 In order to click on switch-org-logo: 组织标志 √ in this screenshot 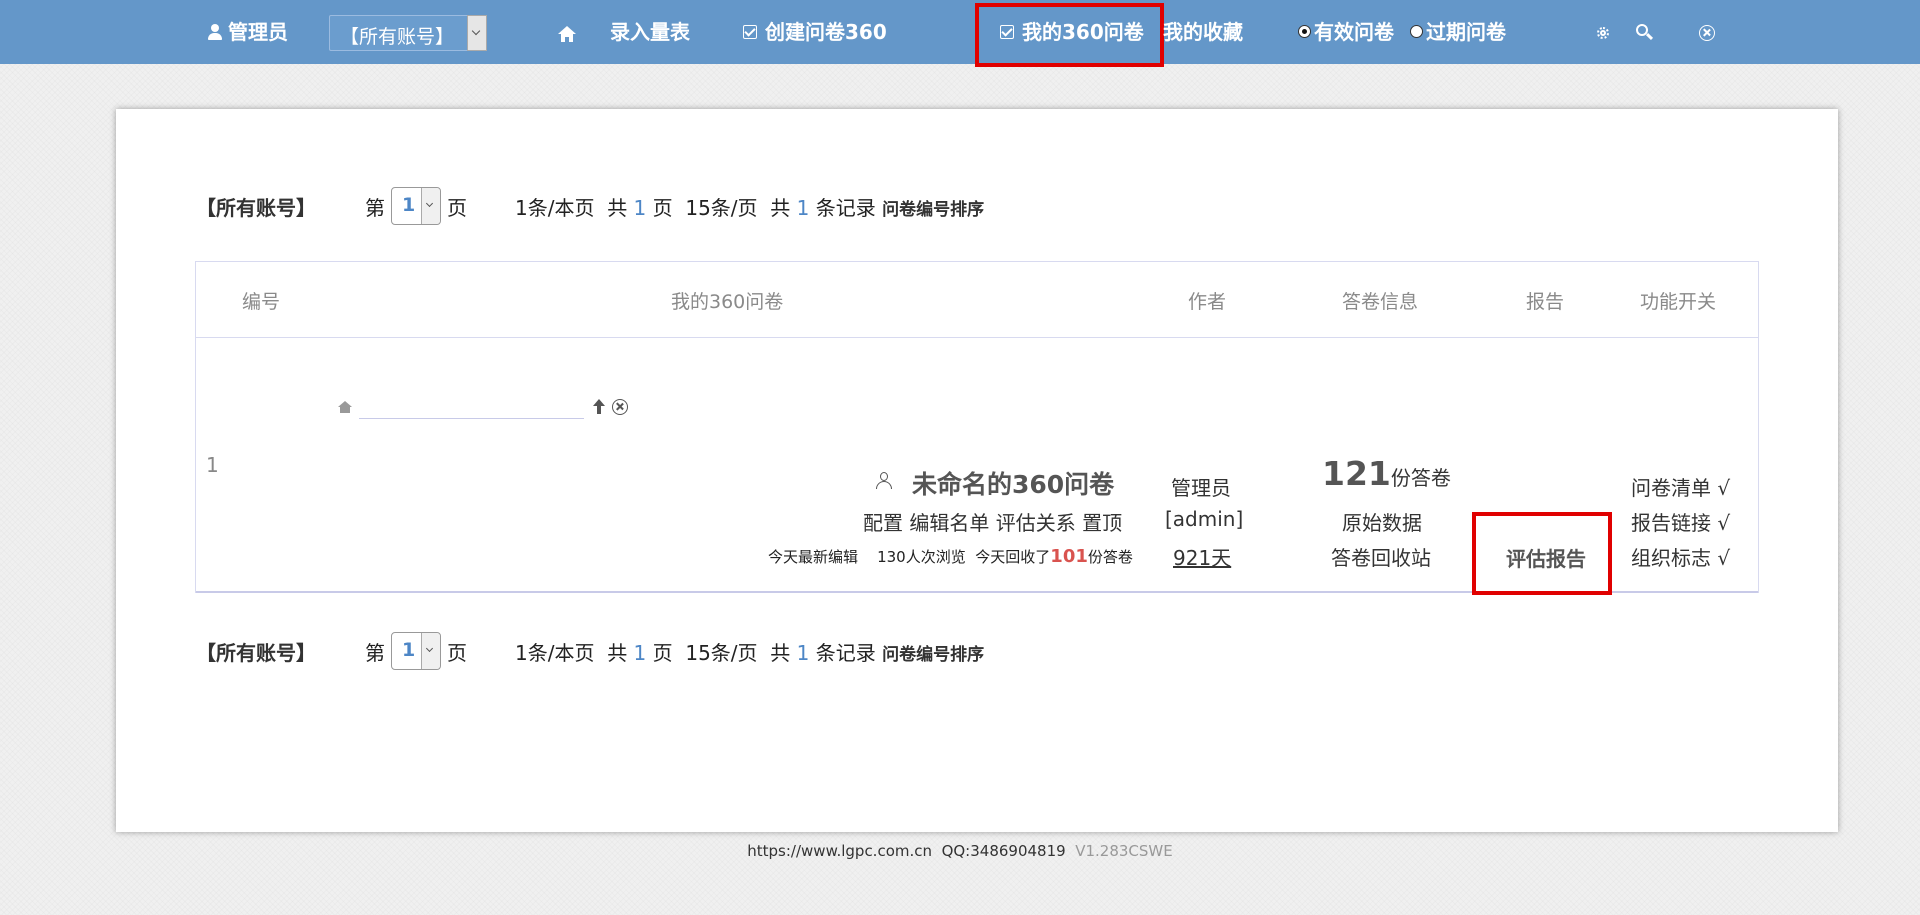, I will do `click(1680, 556)`.